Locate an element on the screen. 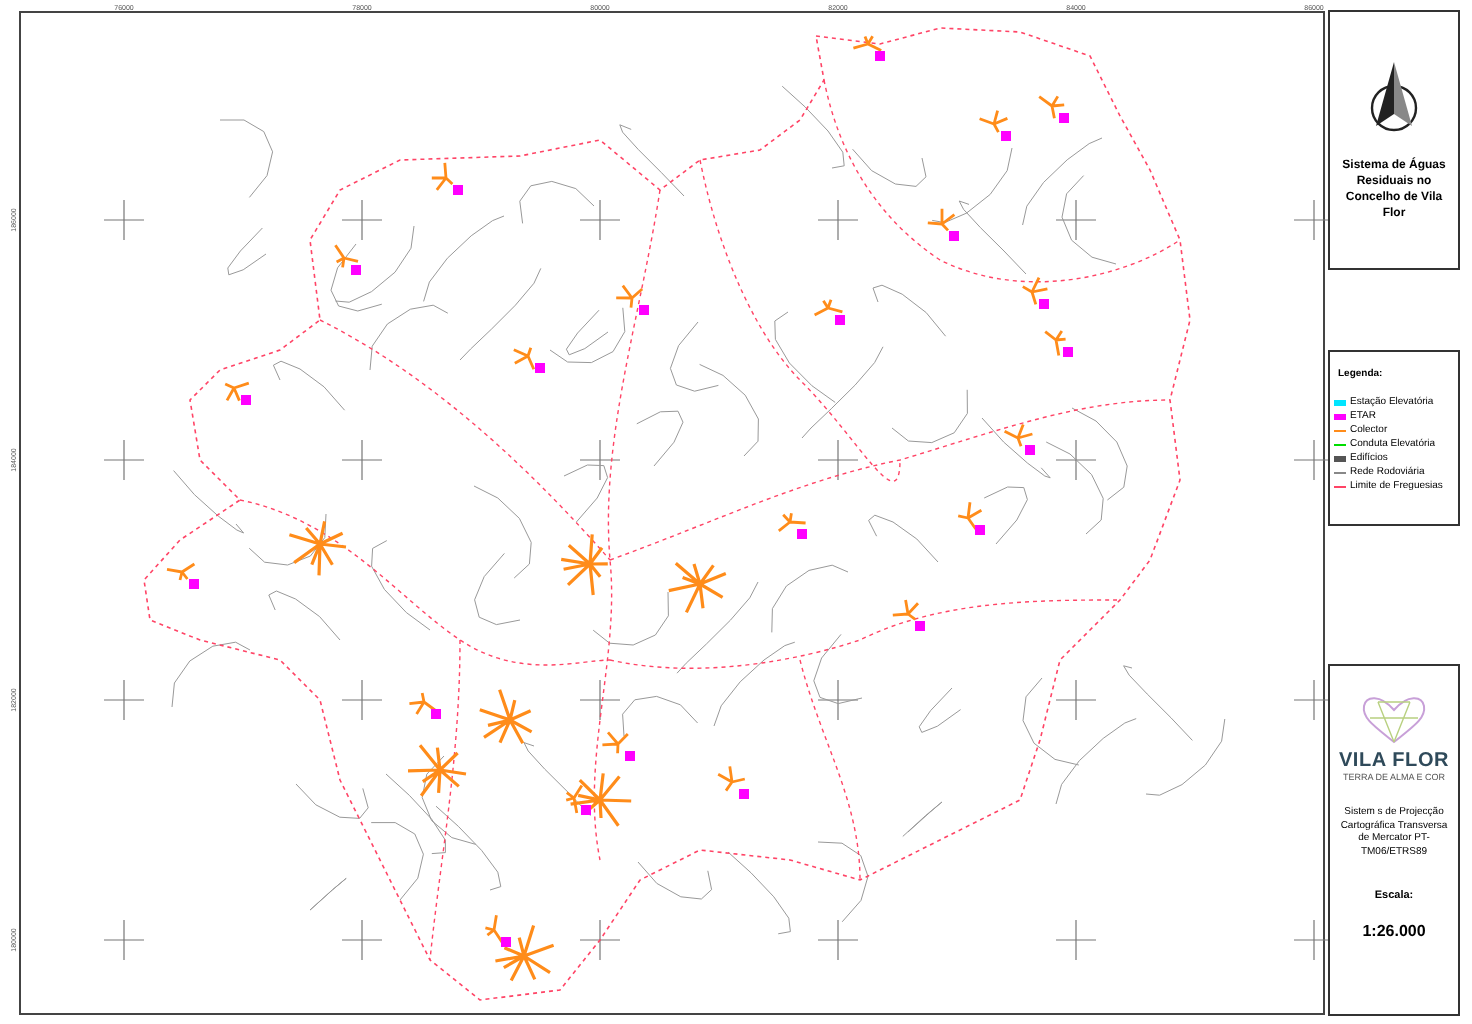 The image size is (1472, 1024). heart-logo-icon is located at coordinates (1394, 720).